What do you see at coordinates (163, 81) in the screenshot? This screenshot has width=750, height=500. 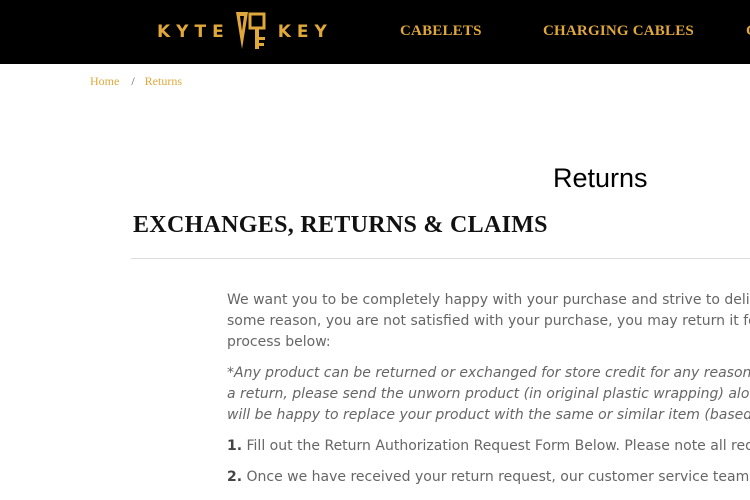 I see `breadcrumb-current: Returns` at bounding box center [163, 81].